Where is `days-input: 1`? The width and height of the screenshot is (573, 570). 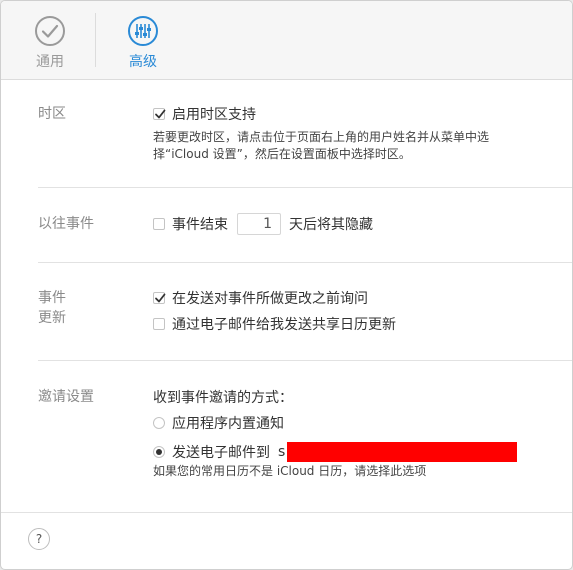 days-input: 1 is located at coordinates (259, 224).